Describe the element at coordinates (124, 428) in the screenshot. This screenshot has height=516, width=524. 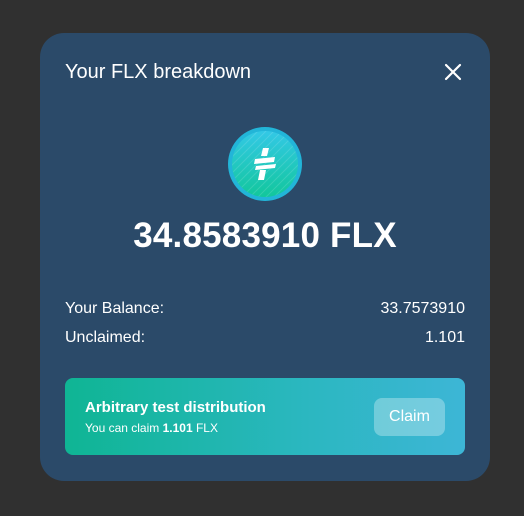
I see `claim-sub-prefix: You can claim` at that location.